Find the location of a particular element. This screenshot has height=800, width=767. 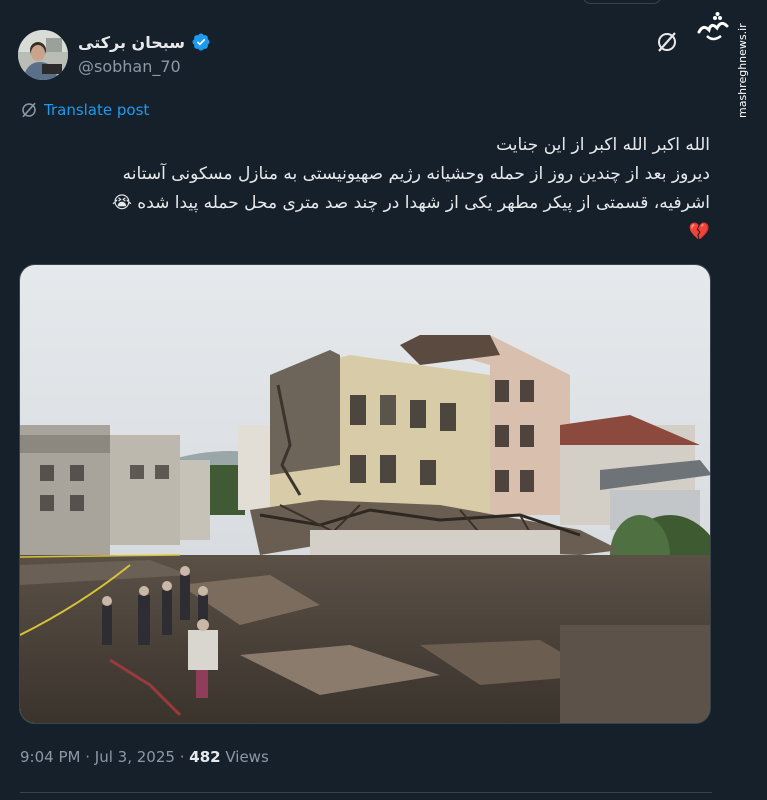

post-time: 9:04 PM is located at coordinates (50, 757).